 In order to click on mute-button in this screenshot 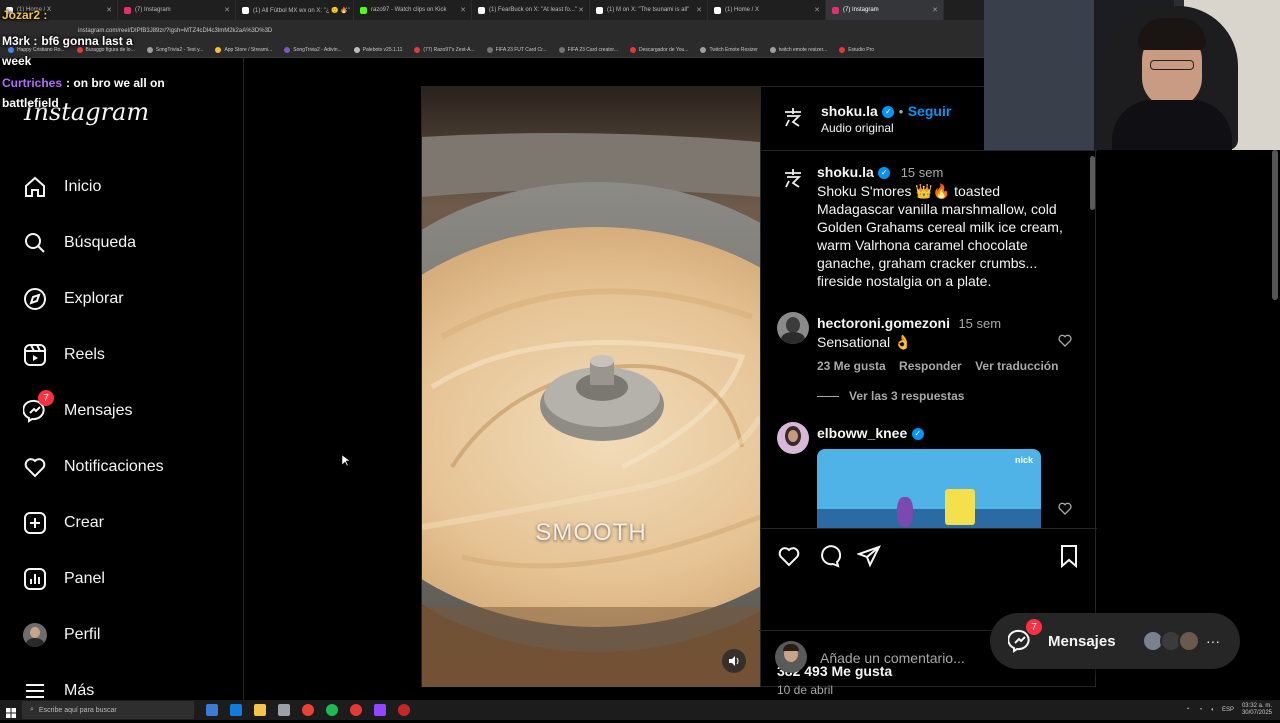, I will do `click(734, 661)`.